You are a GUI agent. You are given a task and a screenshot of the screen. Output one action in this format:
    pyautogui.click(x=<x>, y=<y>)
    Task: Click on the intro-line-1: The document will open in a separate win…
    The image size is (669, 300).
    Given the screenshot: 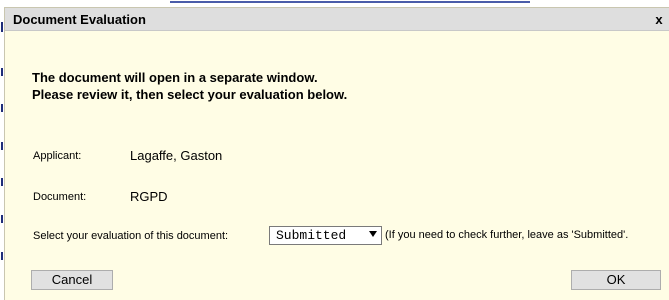 What is the action you would take?
    pyautogui.click(x=175, y=77)
    